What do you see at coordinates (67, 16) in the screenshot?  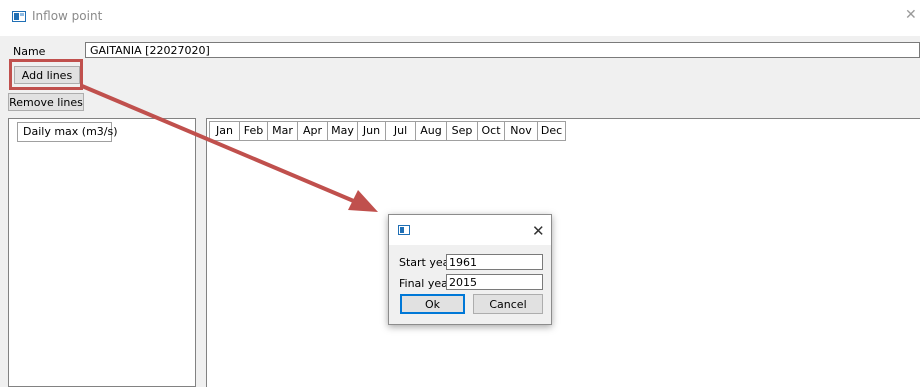 I see `window-title: Inflow point` at bounding box center [67, 16].